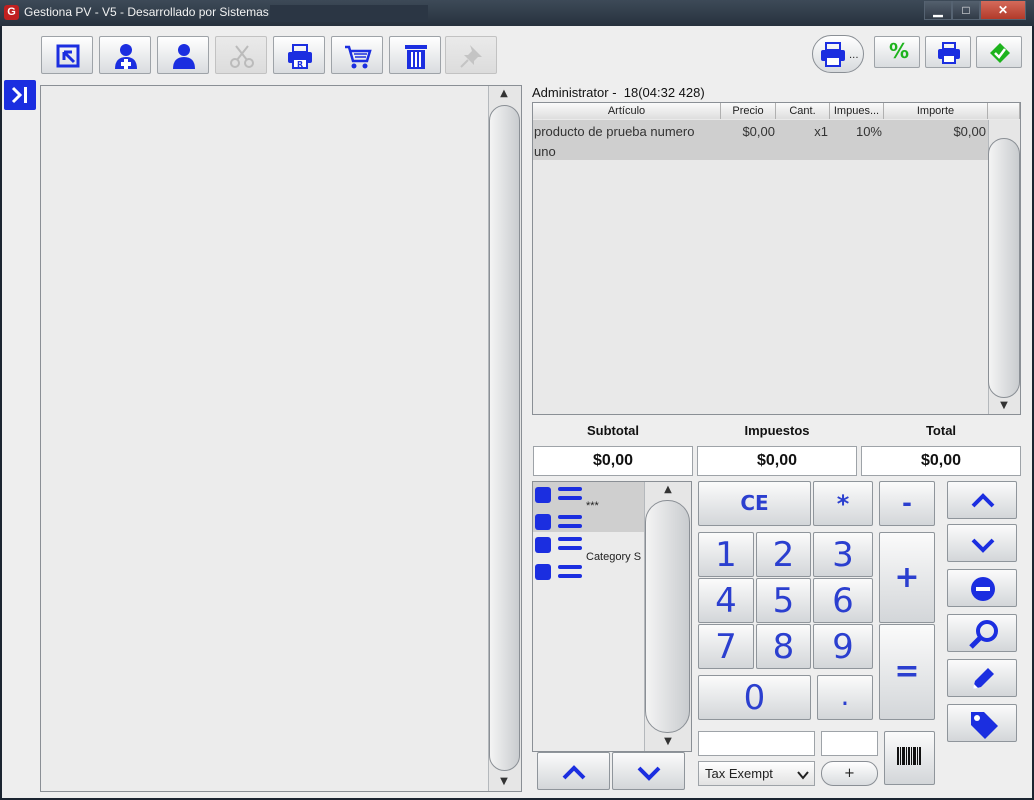 Image resolution: width=1034 pixels, height=800 pixels. What do you see at coordinates (966, 10) in the screenshot?
I see `maximize-button: □` at bounding box center [966, 10].